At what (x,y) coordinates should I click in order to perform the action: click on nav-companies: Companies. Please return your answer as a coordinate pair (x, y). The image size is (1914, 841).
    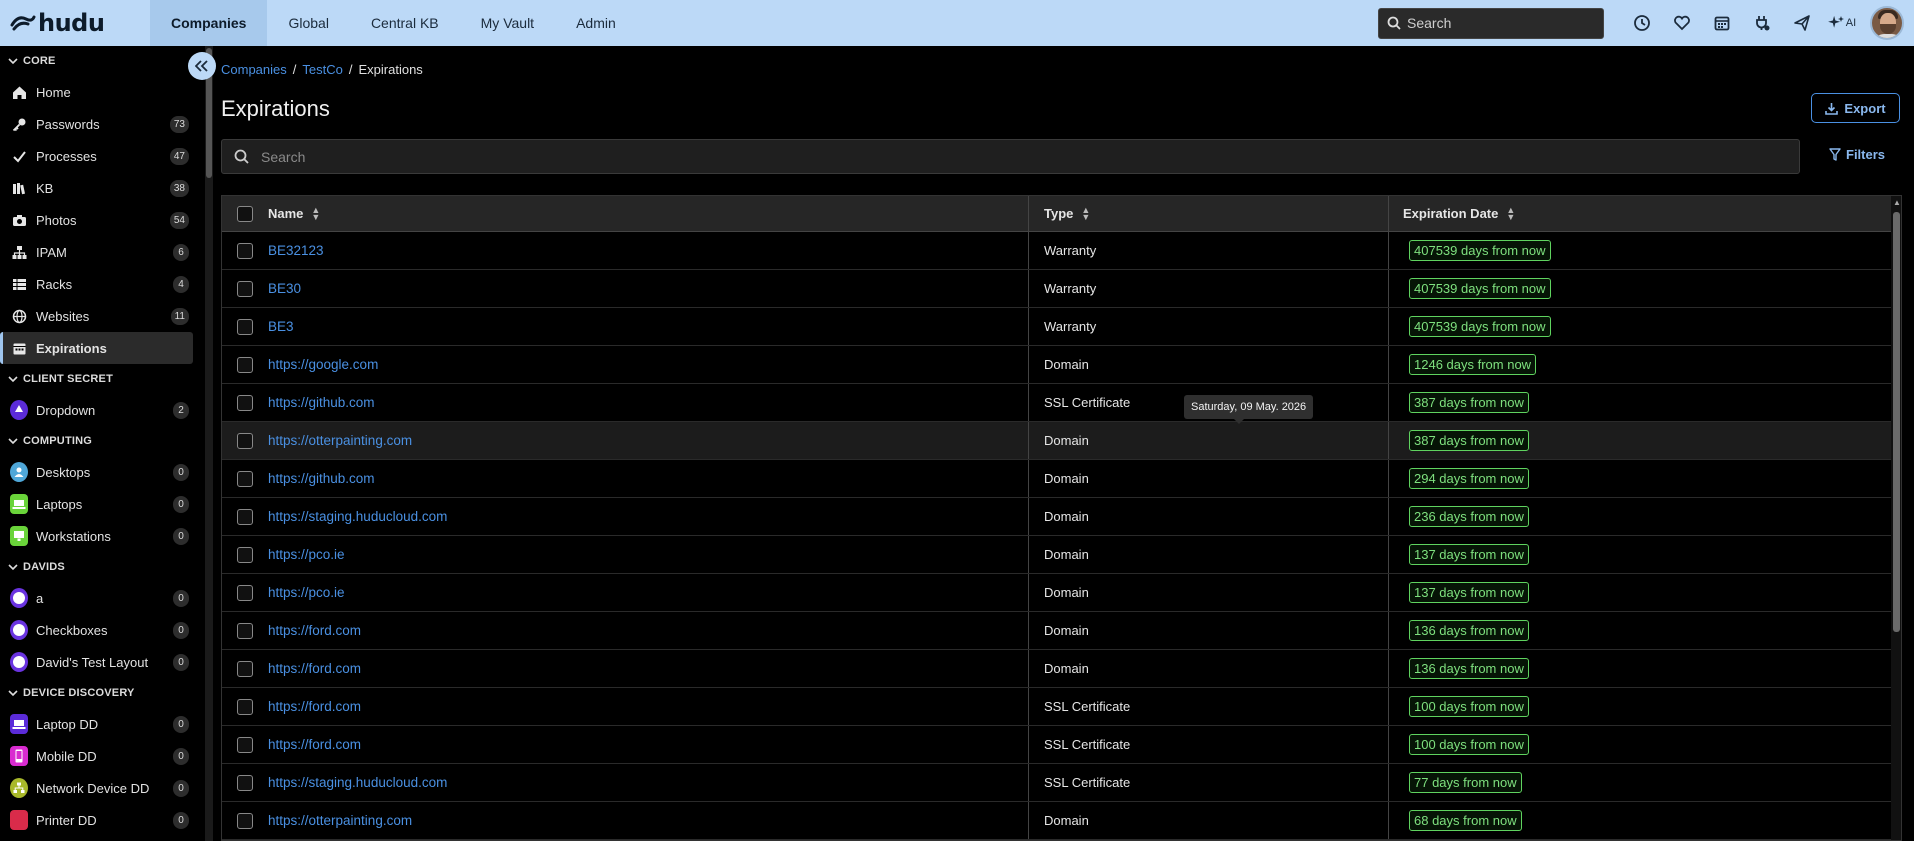
    Looking at the image, I should click on (209, 23).